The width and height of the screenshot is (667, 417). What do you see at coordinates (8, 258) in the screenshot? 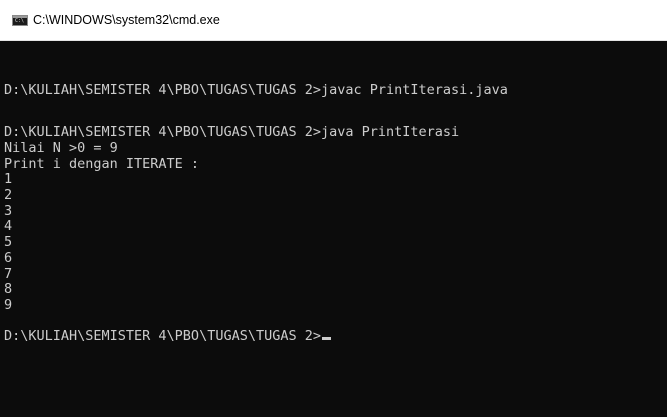
I see `console-line: 6` at bounding box center [8, 258].